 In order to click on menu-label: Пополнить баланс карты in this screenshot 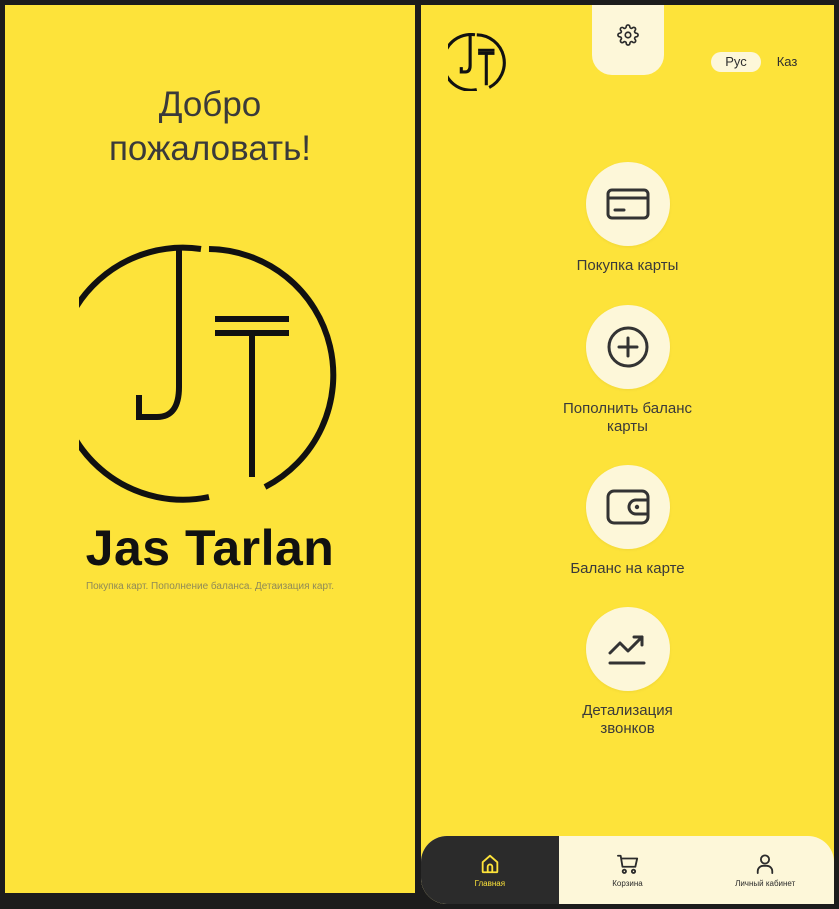, I will do `click(627, 417)`.